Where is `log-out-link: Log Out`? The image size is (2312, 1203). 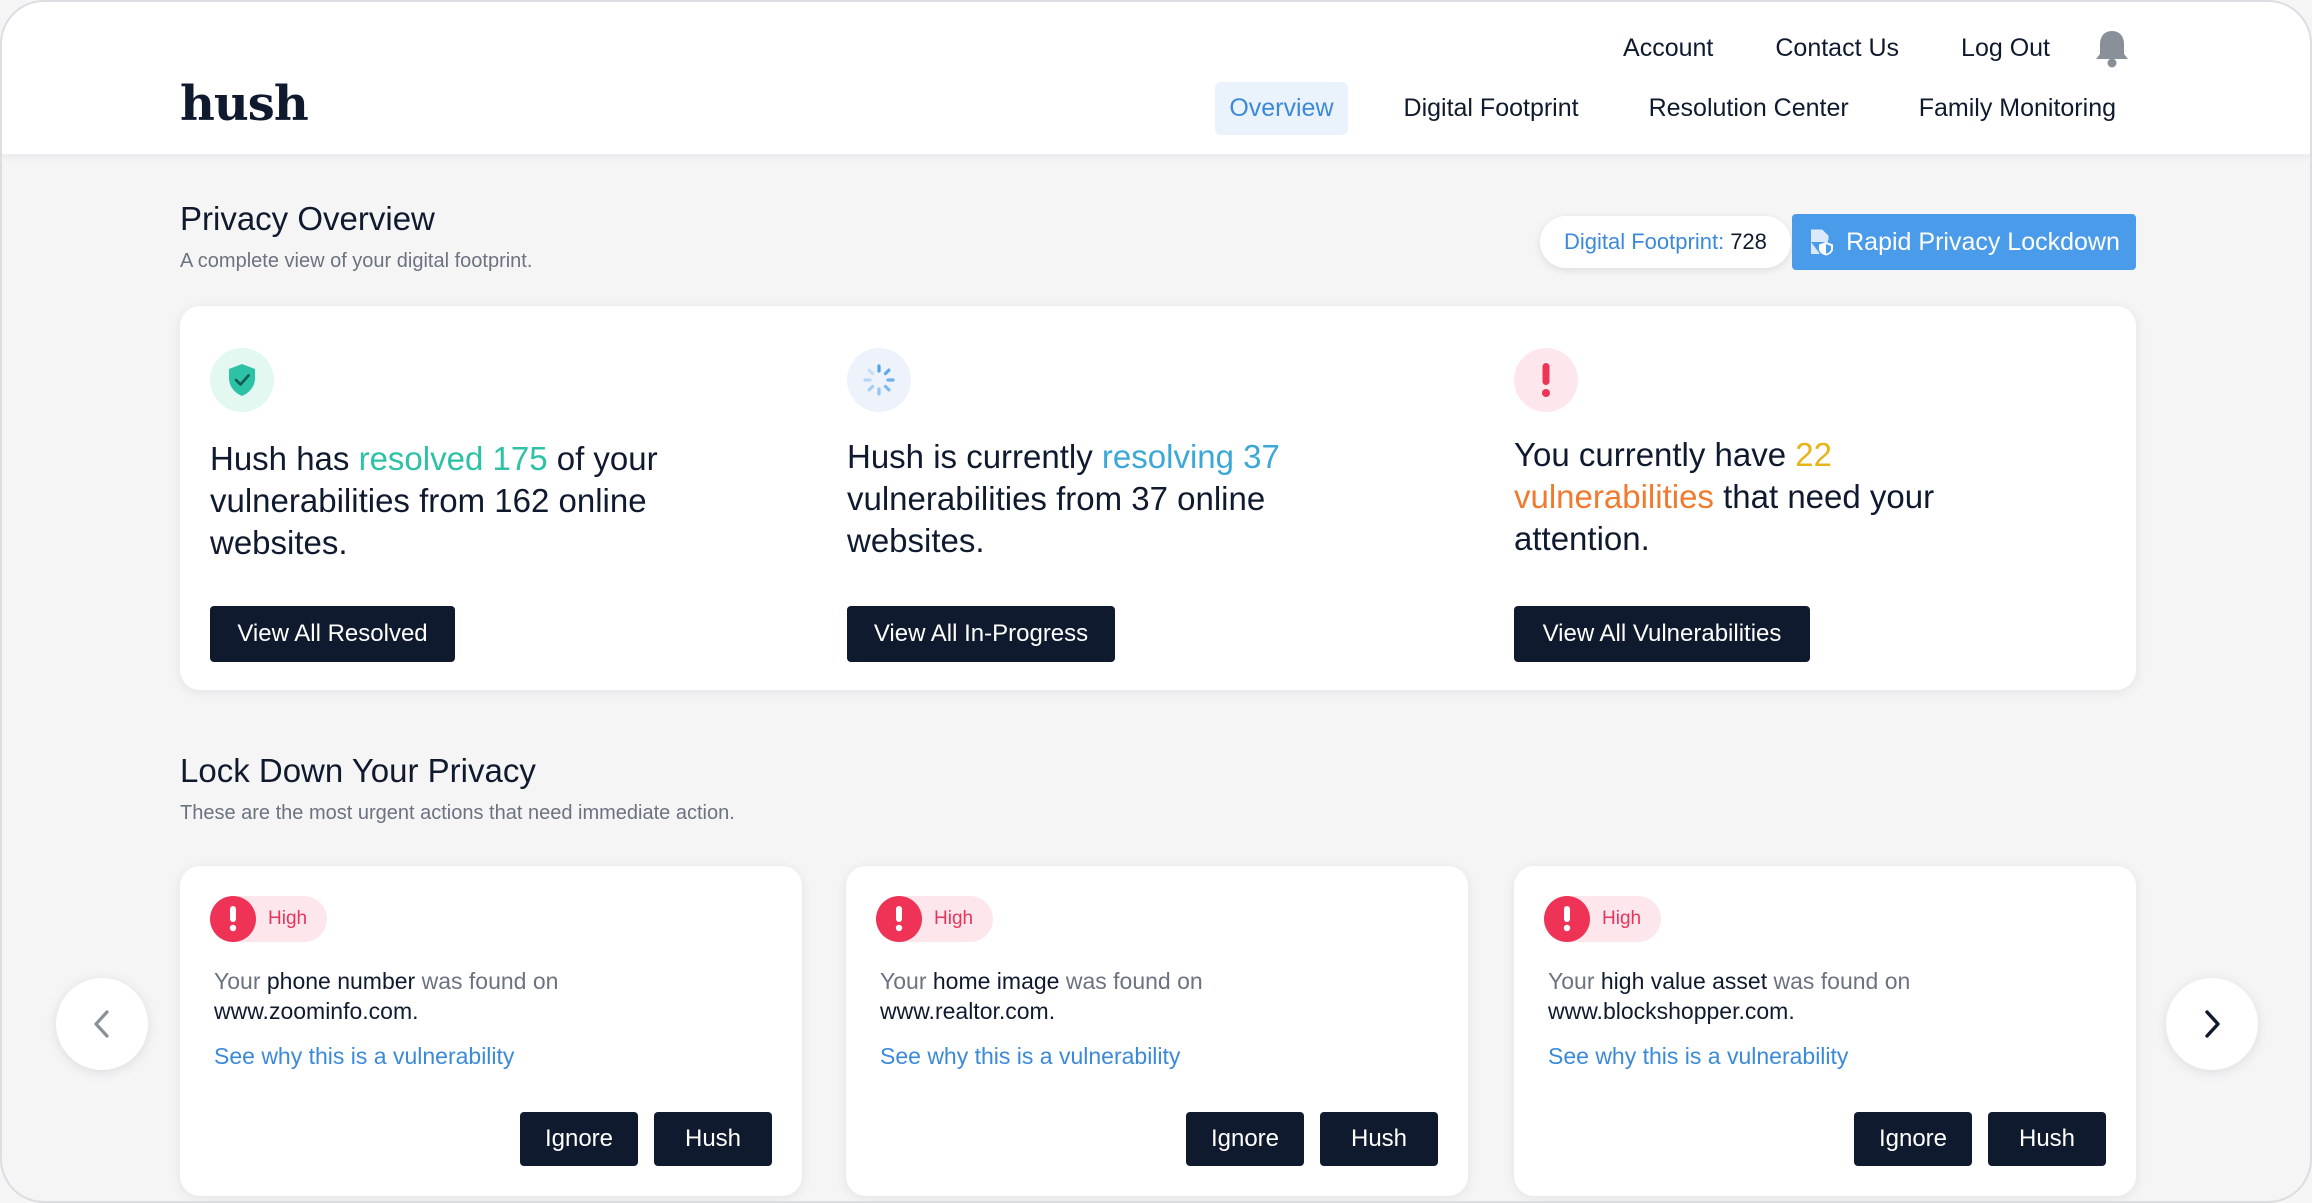
log-out-link: Log Out is located at coordinates (2005, 48).